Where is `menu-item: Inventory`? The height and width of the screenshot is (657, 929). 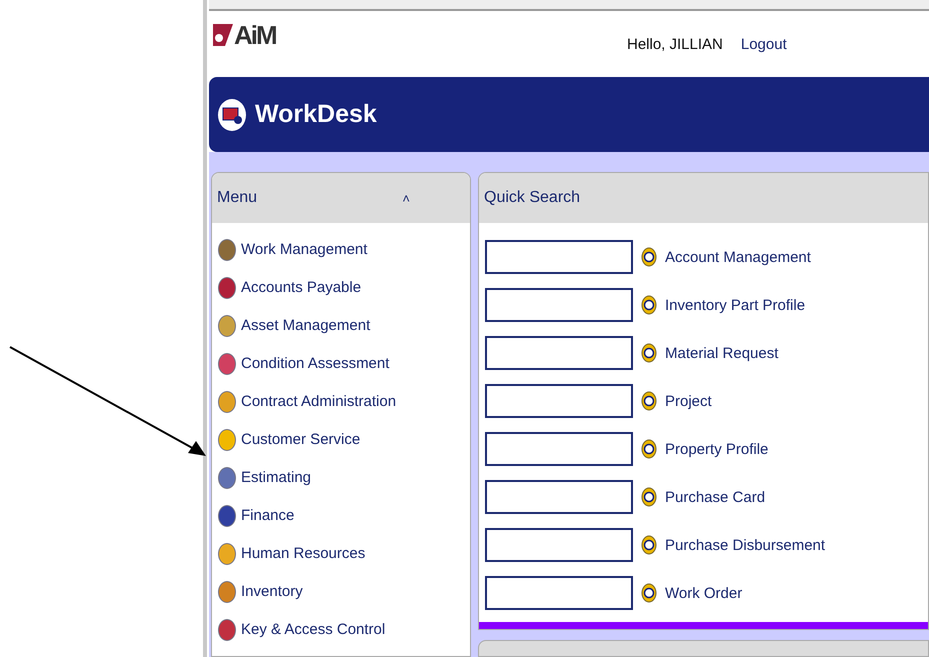
menu-item: Inventory is located at coordinates (272, 591).